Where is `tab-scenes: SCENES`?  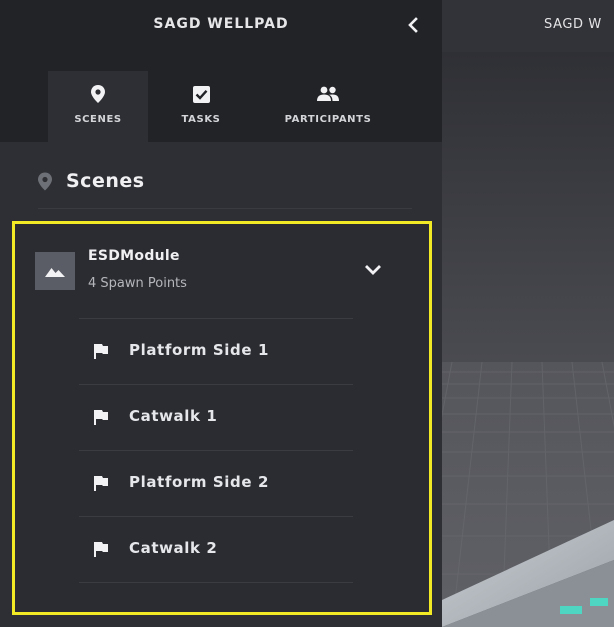
tab-scenes: SCENES is located at coordinates (98, 106).